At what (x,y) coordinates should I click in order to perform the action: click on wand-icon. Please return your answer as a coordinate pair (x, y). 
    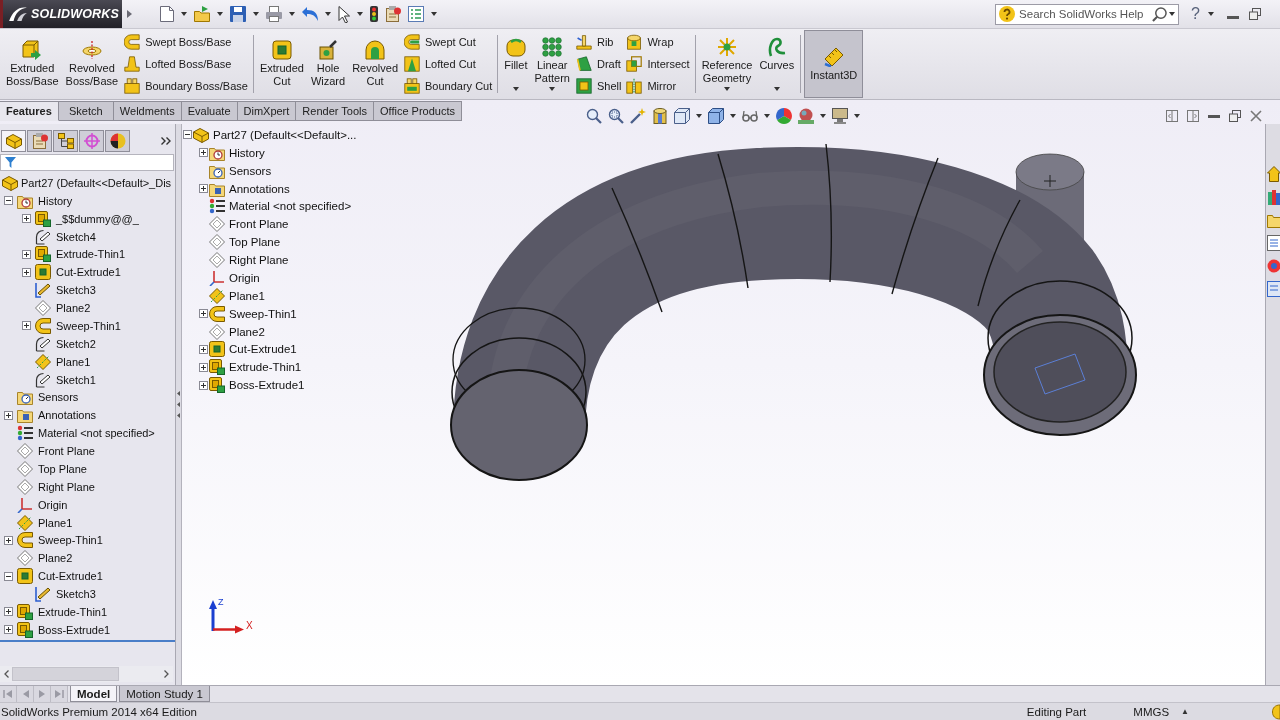
    Looking at the image, I should click on (637, 115).